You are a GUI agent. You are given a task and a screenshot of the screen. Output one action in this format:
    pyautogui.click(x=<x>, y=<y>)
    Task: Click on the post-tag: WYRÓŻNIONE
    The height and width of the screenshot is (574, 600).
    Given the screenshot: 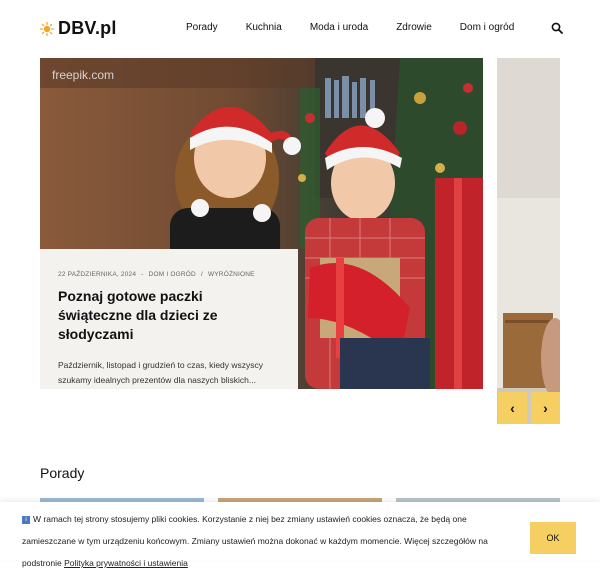 What is the action you would take?
    pyautogui.click(x=231, y=274)
    